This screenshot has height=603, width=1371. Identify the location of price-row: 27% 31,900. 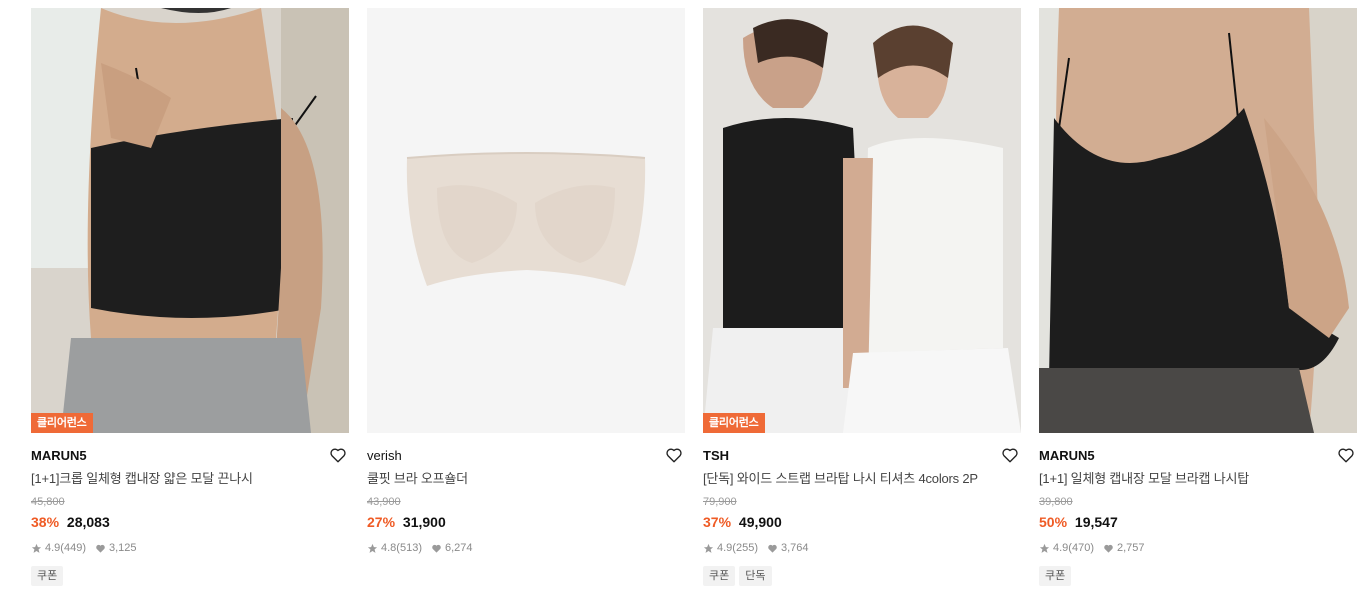
(526, 522).